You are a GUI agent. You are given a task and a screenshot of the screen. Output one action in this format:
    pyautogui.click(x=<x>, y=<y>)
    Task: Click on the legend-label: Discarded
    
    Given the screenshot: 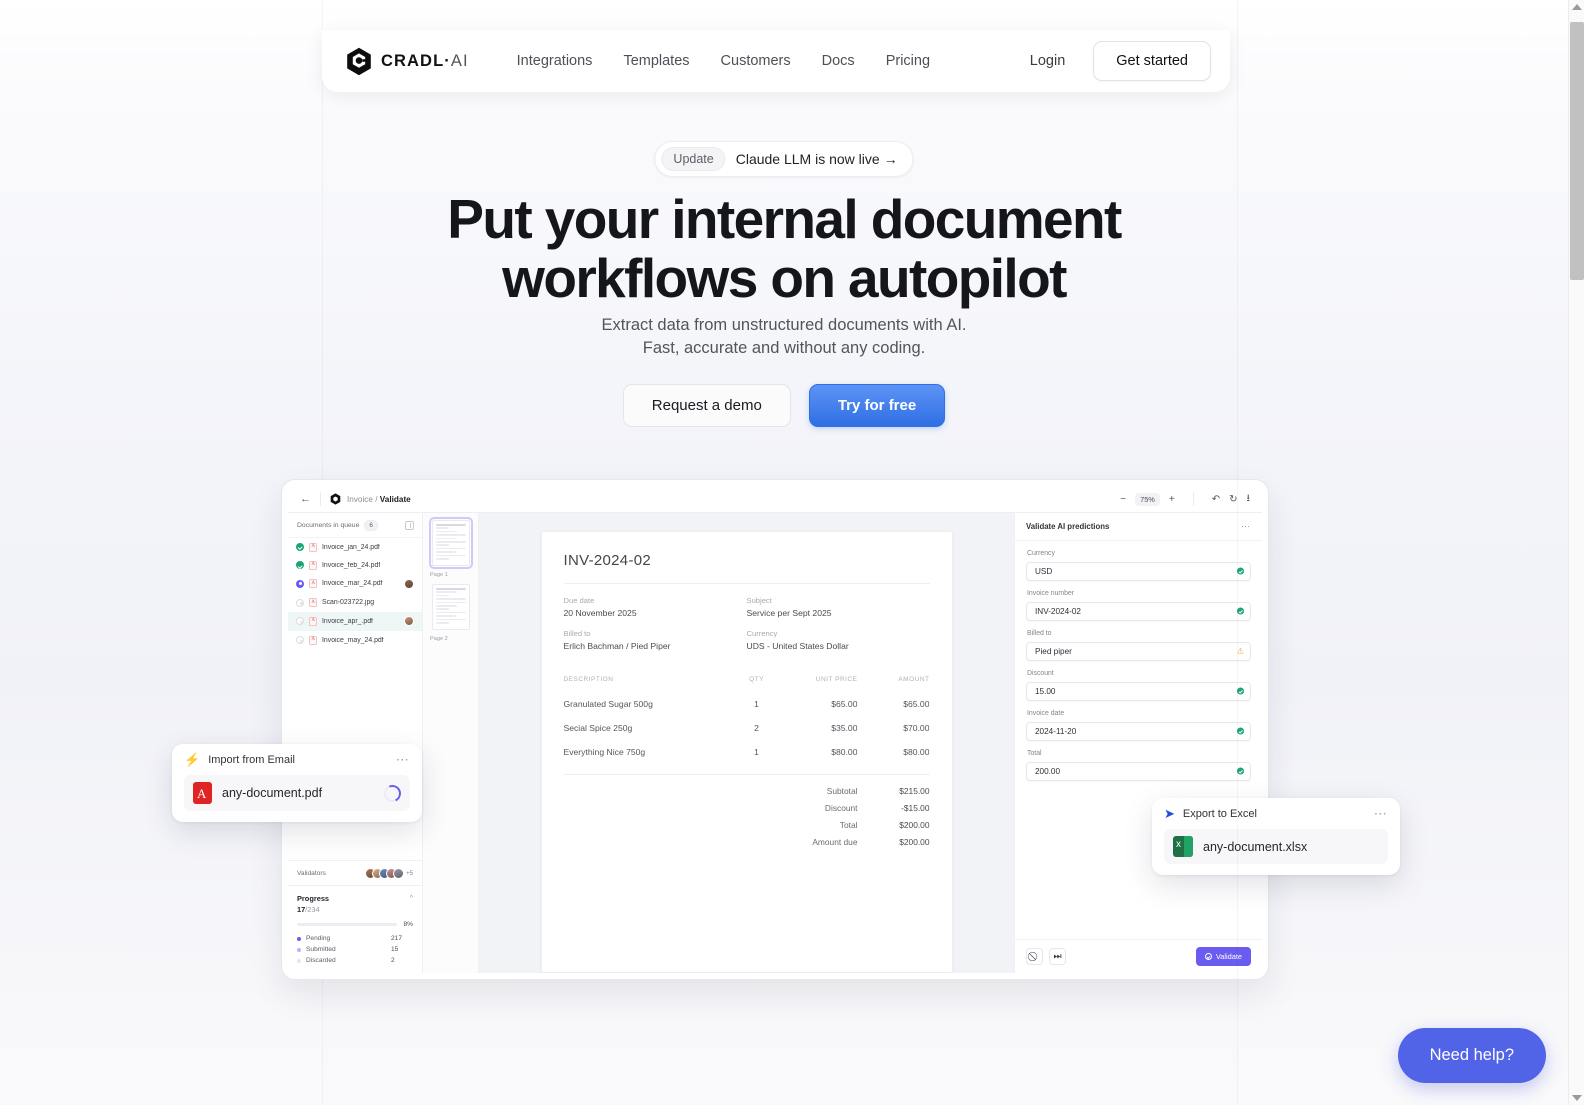 What is the action you would take?
    pyautogui.click(x=321, y=960)
    